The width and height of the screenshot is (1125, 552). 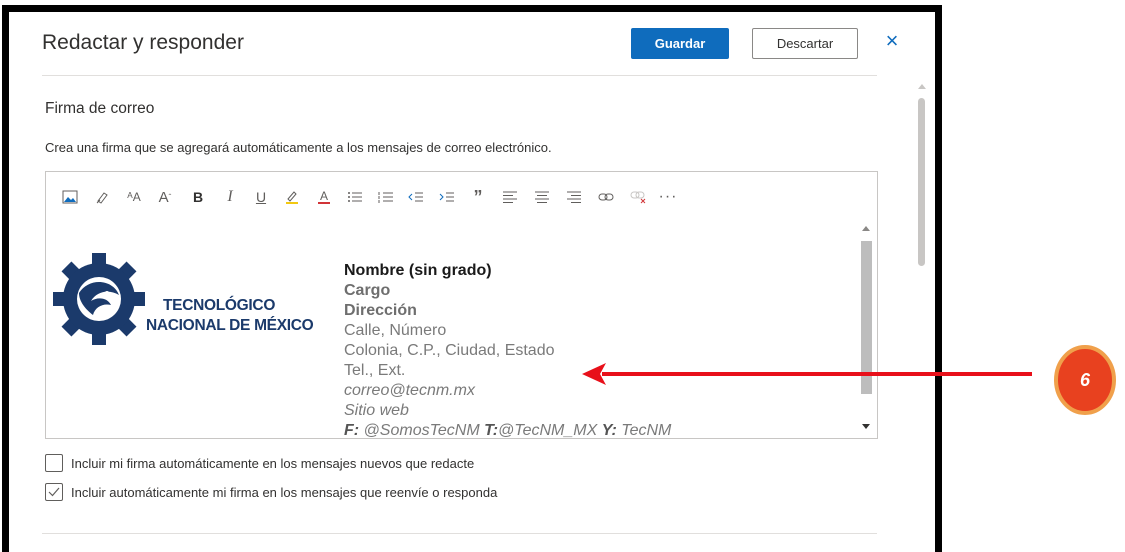 I want to click on grow-font-icon: Aˆ, so click(x=165, y=197).